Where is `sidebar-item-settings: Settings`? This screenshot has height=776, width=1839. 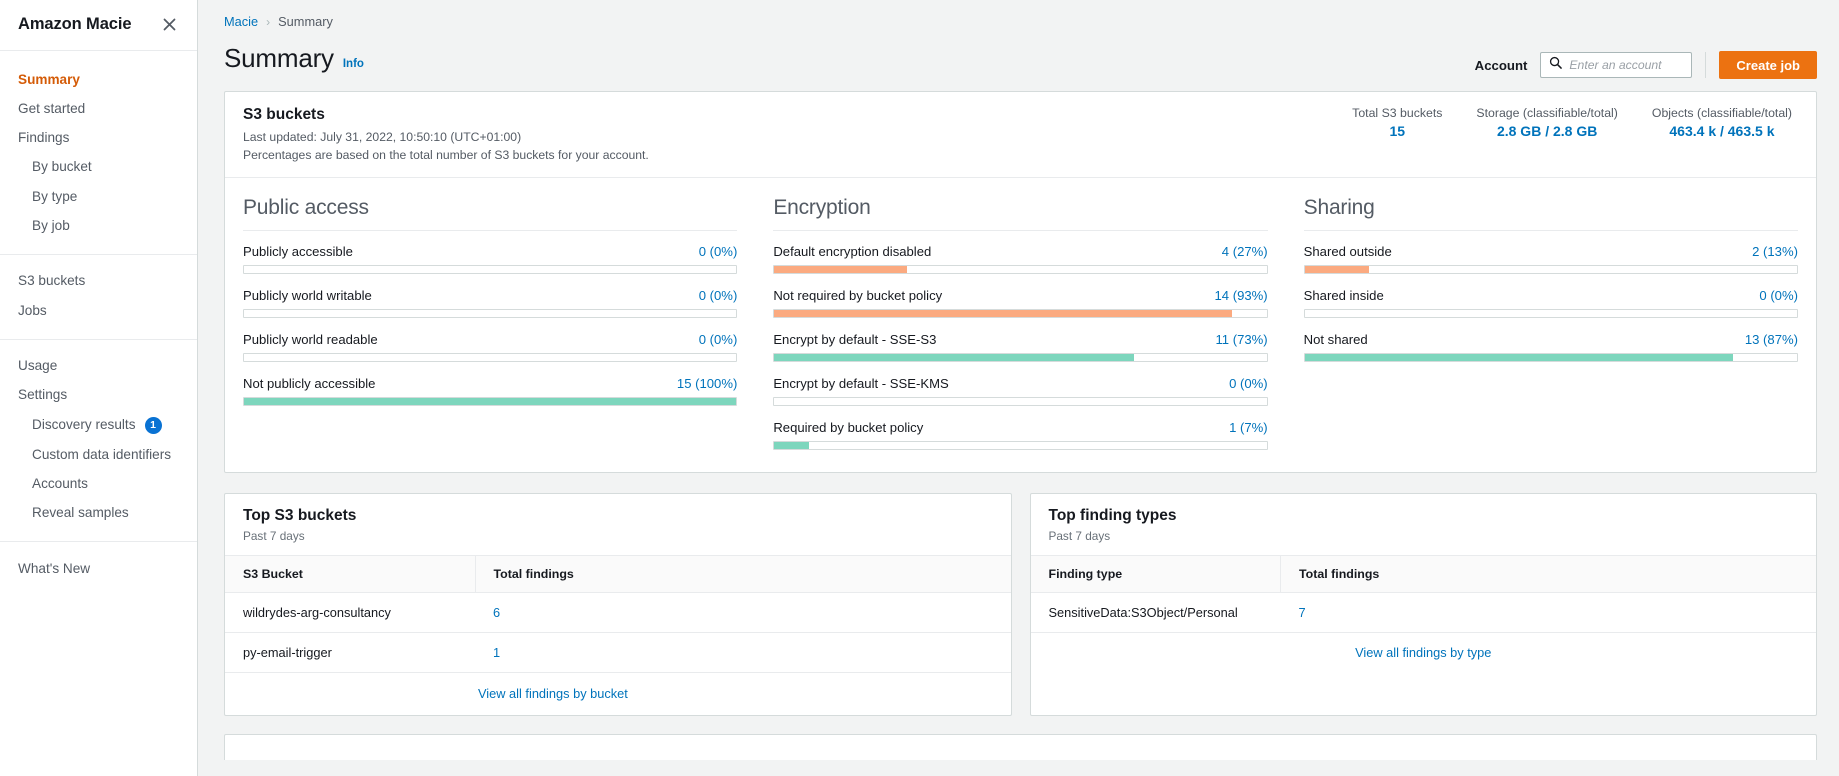 sidebar-item-settings: Settings is located at coordinates (98, 395).